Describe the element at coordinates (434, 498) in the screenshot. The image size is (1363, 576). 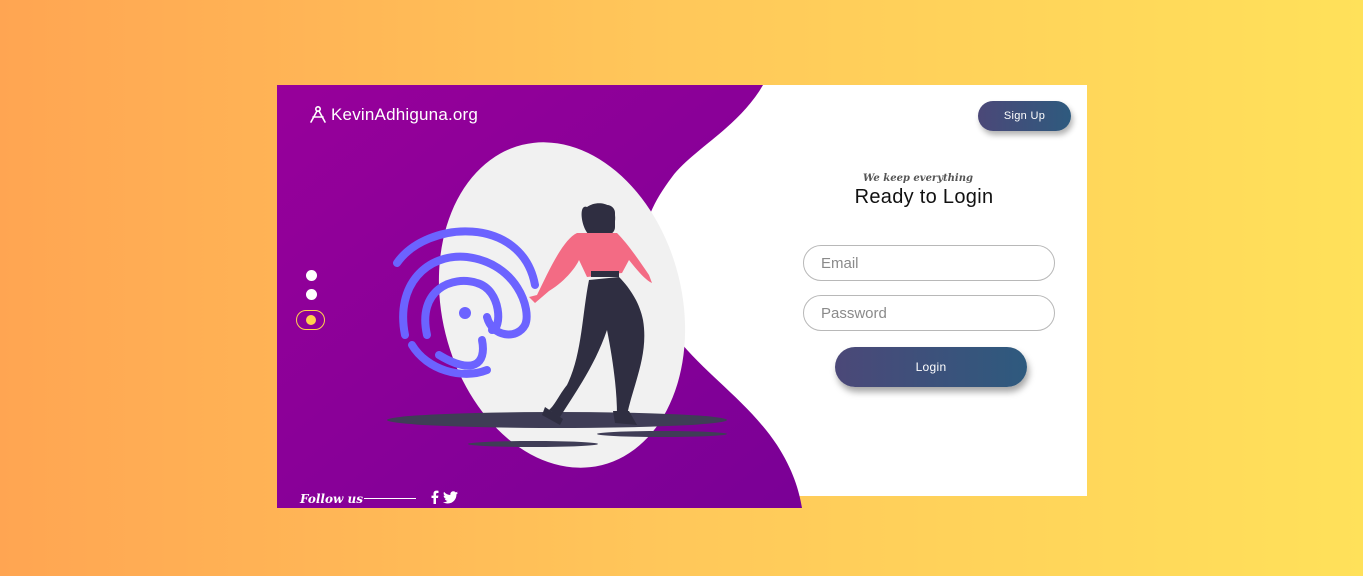
I see `facebook-icon` at that location.